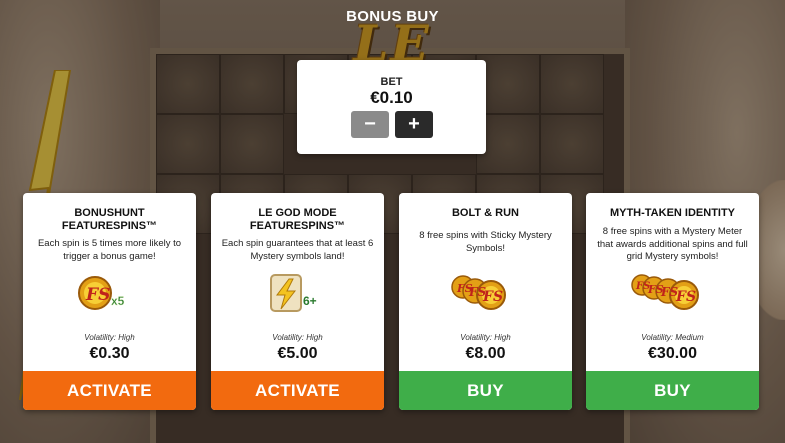 This screenshot has width=785, height=443. What do you see at coordinates (118, 301) in the screenshot?
I see `multiplier-badge: x5` at bounding box center [118, 301].